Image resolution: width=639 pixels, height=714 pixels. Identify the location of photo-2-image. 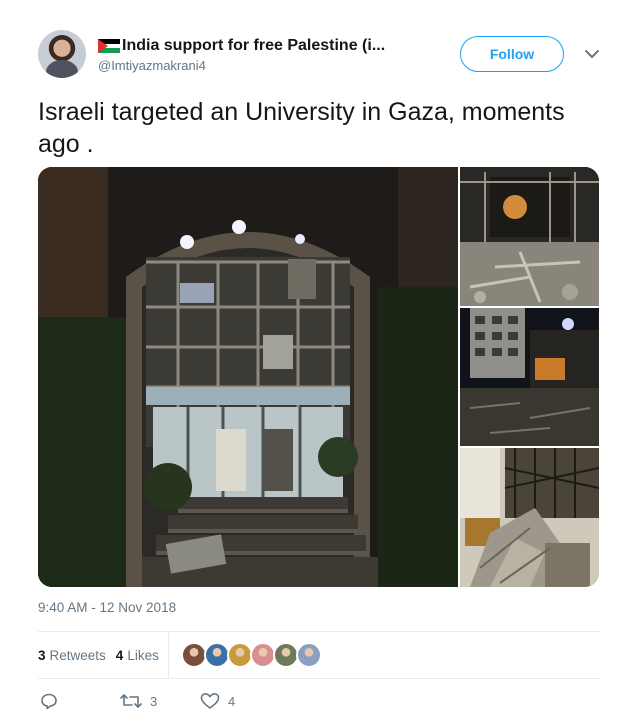
(529, 236).